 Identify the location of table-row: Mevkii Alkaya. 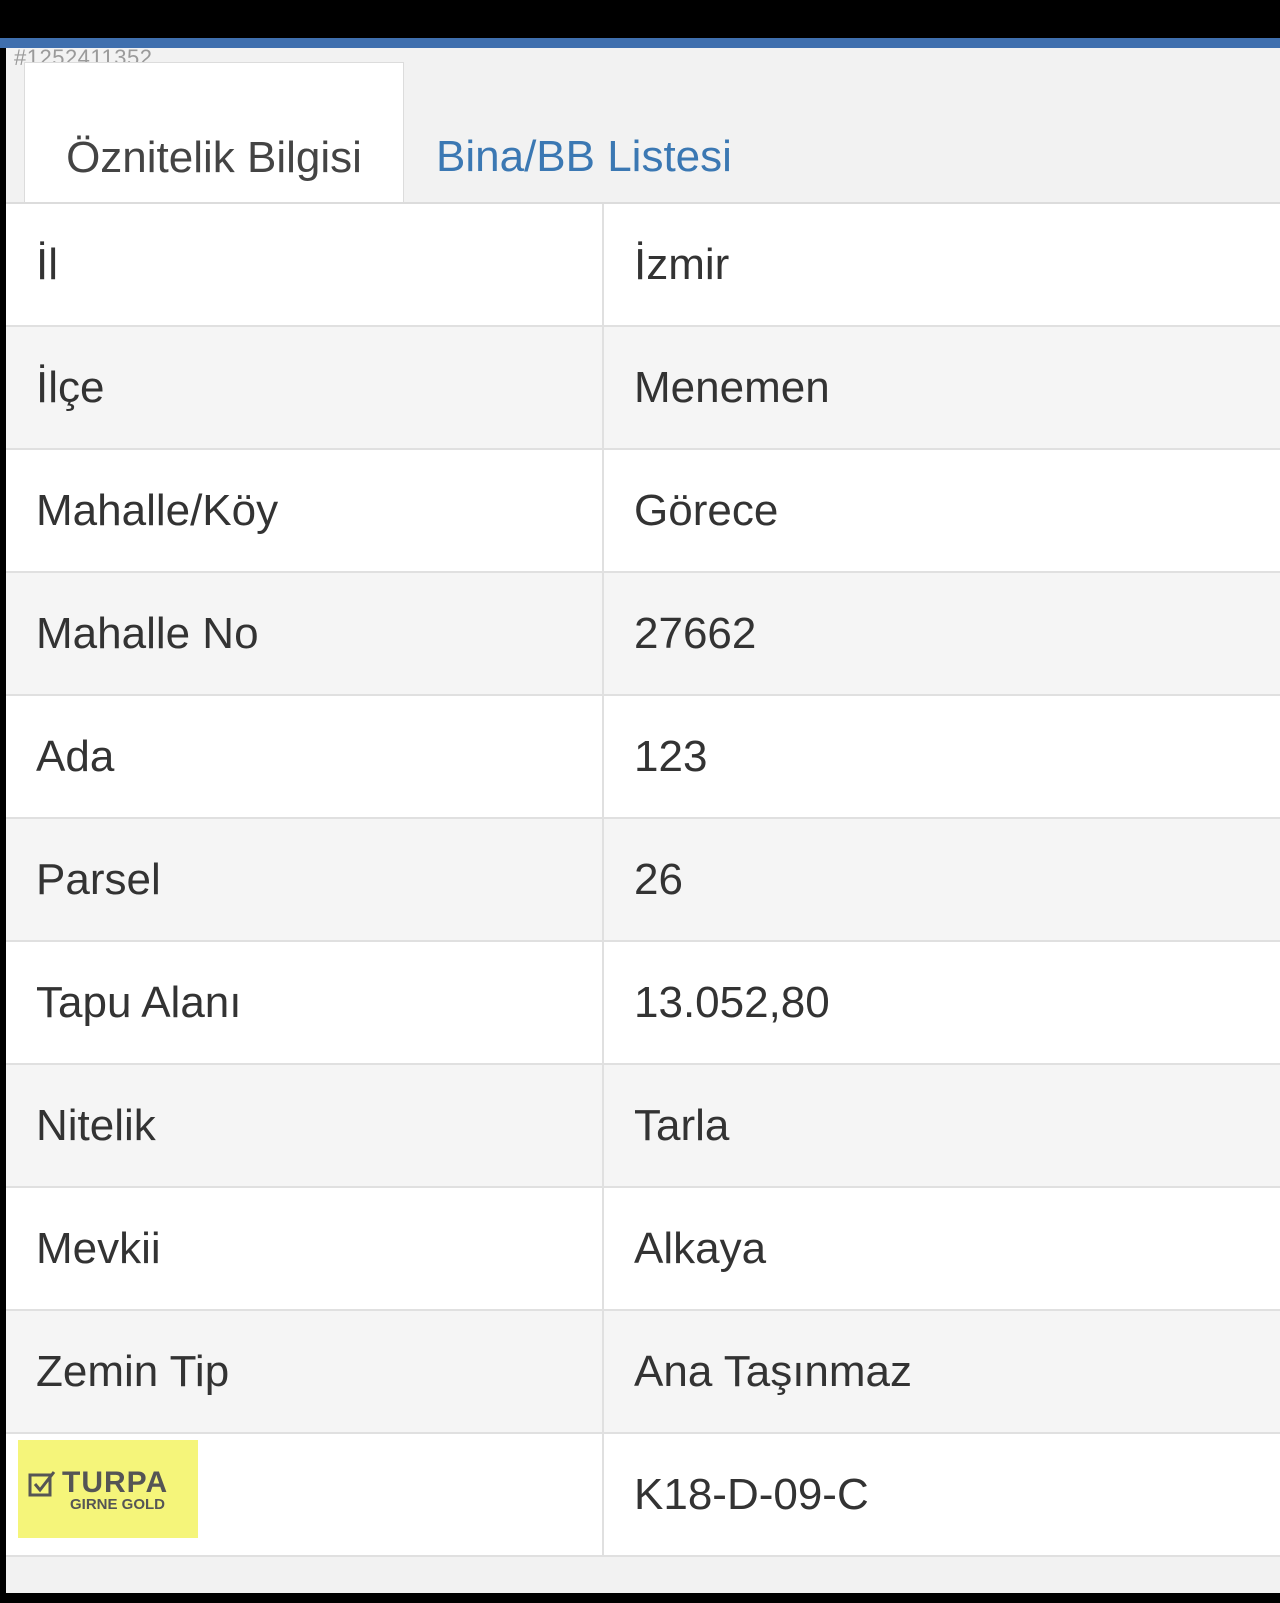
(643, 1249).